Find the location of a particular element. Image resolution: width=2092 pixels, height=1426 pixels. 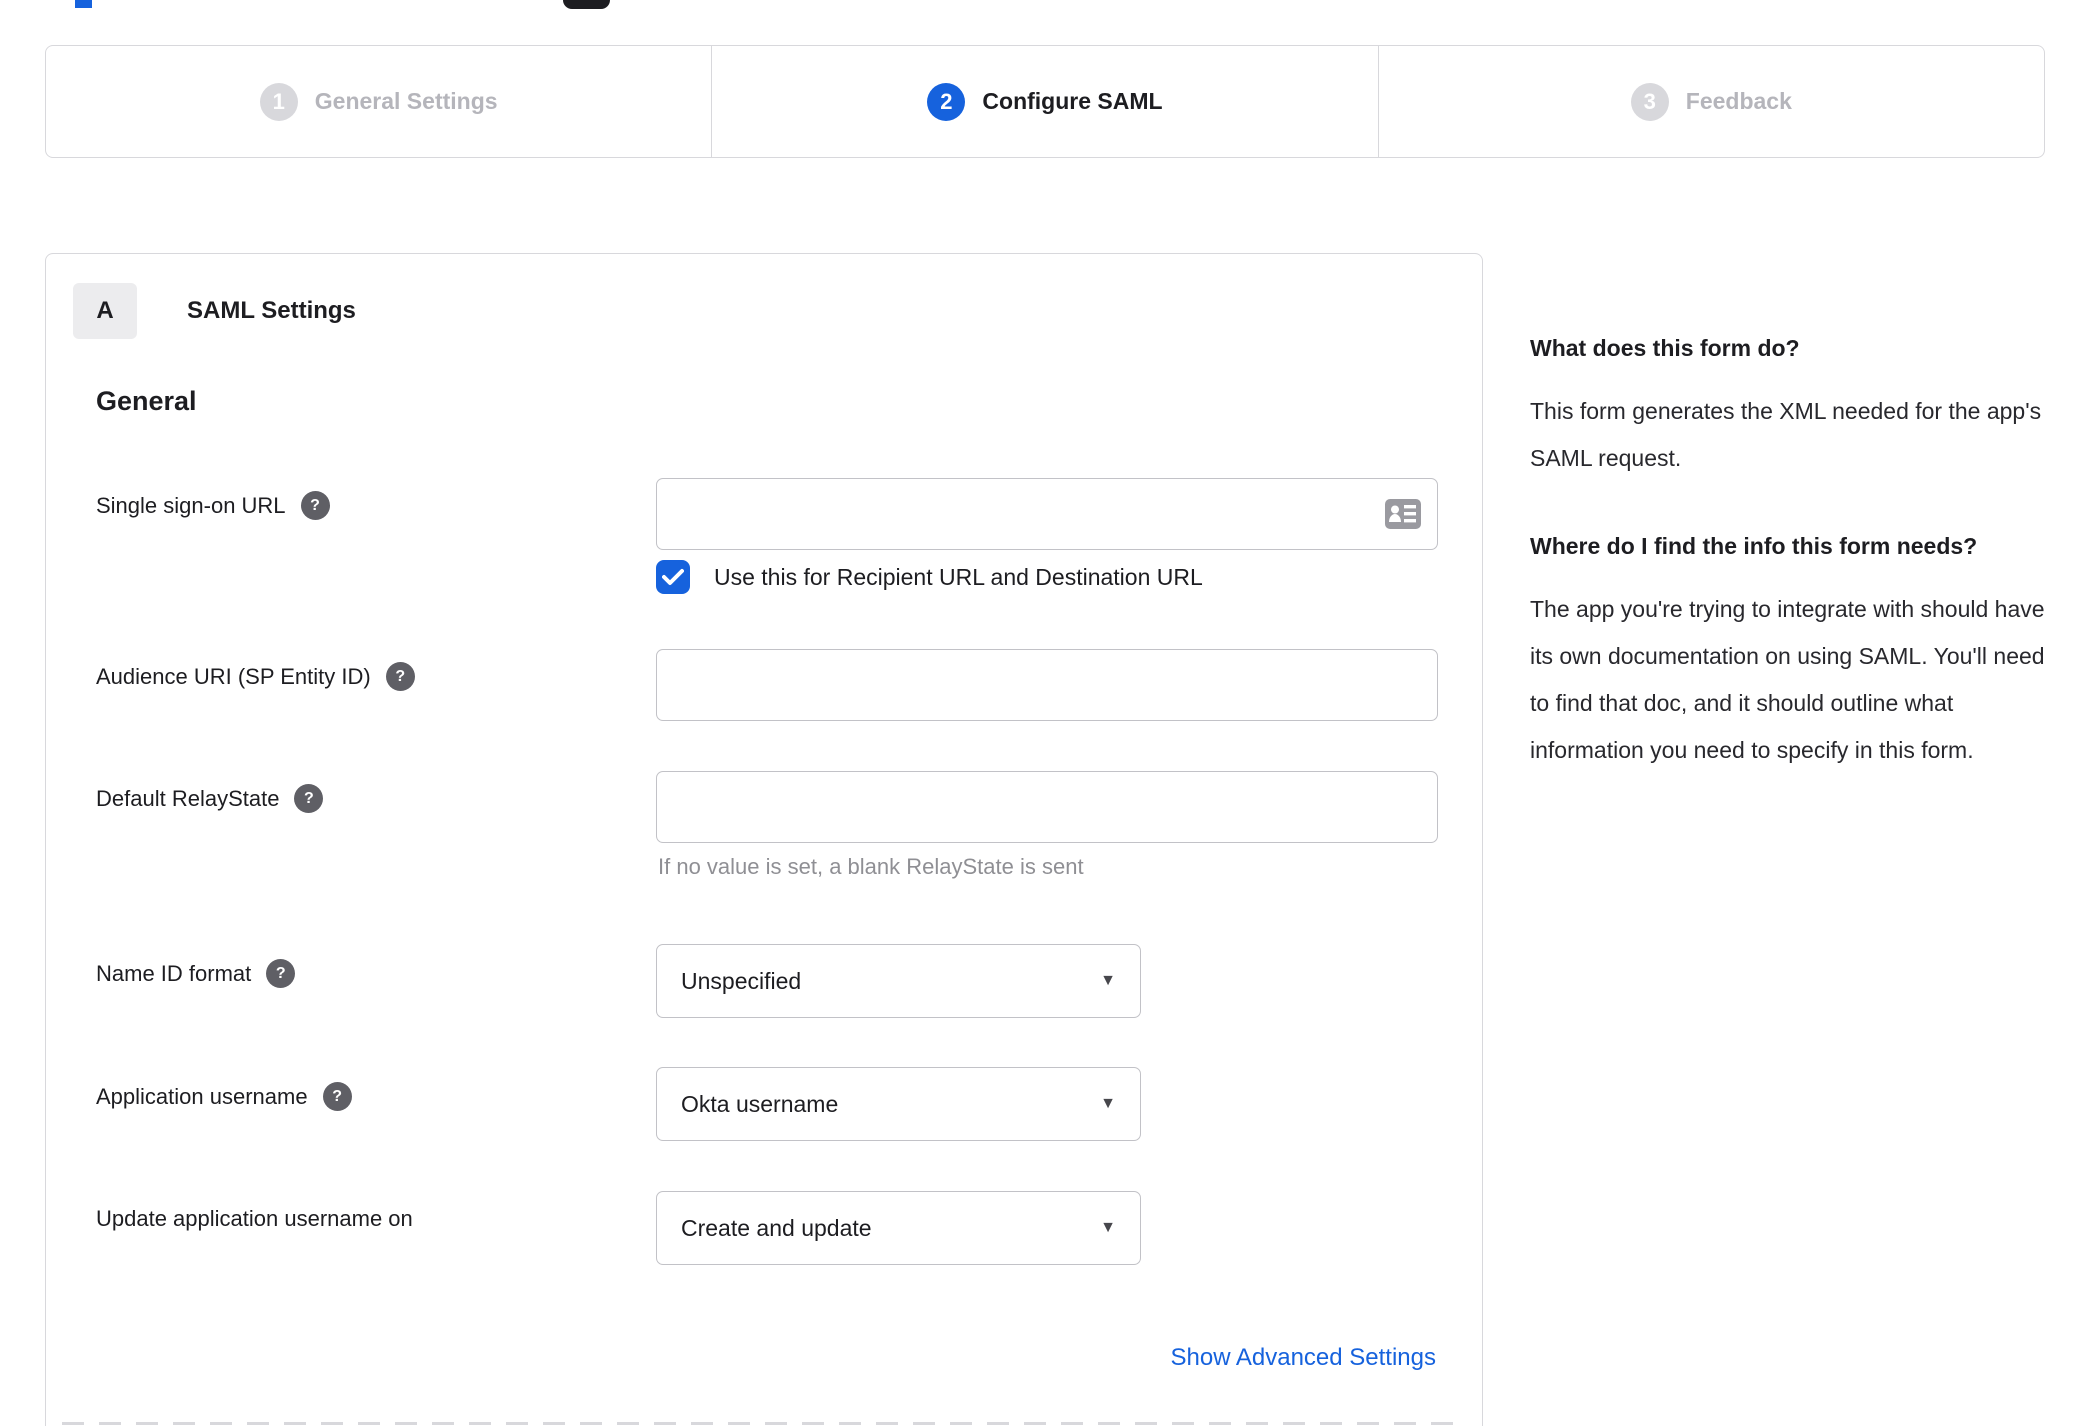

audience-uri-label: Audience URI (SP Entity ID) ? is located at coordinates (255, 676).